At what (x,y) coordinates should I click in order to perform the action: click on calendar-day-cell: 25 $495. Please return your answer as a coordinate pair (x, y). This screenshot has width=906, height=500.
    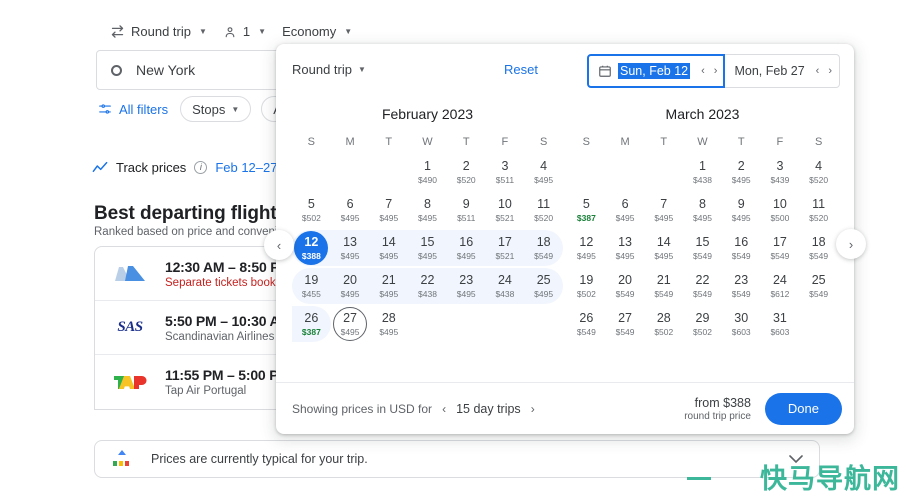
    Looking at the image, I should click on (543, 286).